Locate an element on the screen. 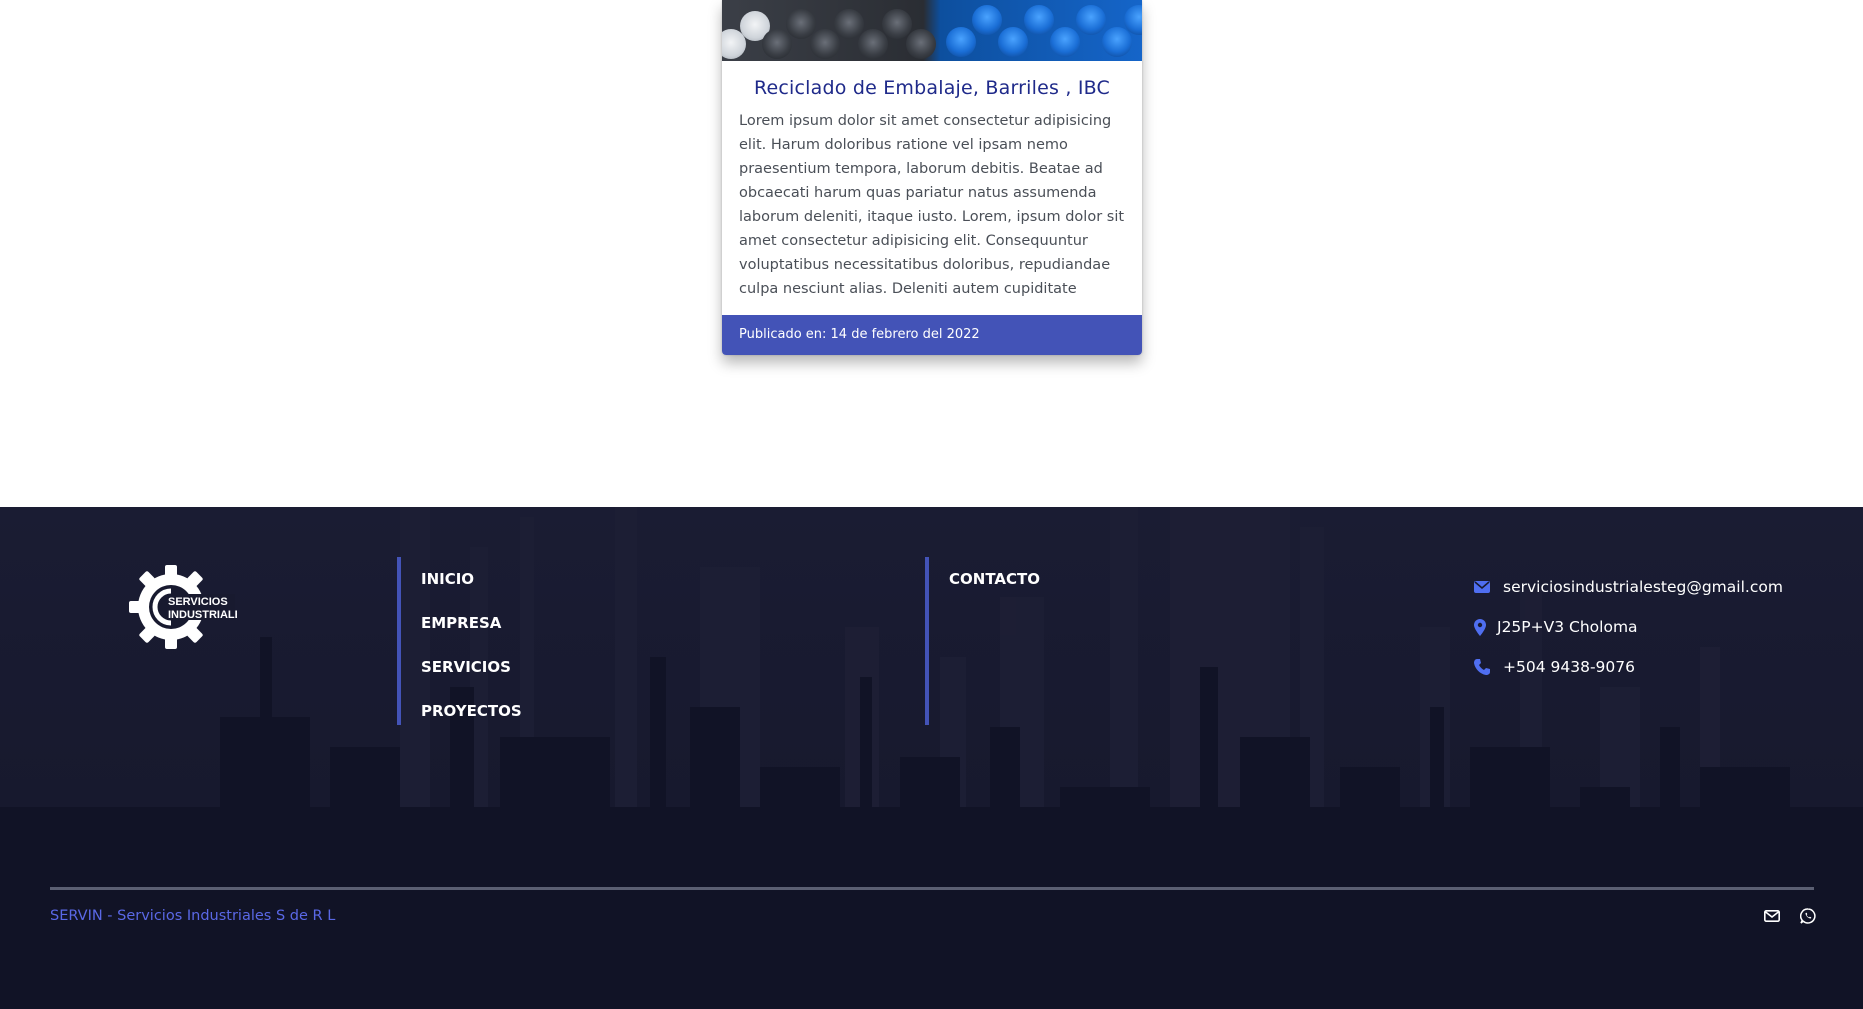 This screenshot has height=1009, width=1863. footer-link-inicio: INICIO is located at coordinates (471, 579).